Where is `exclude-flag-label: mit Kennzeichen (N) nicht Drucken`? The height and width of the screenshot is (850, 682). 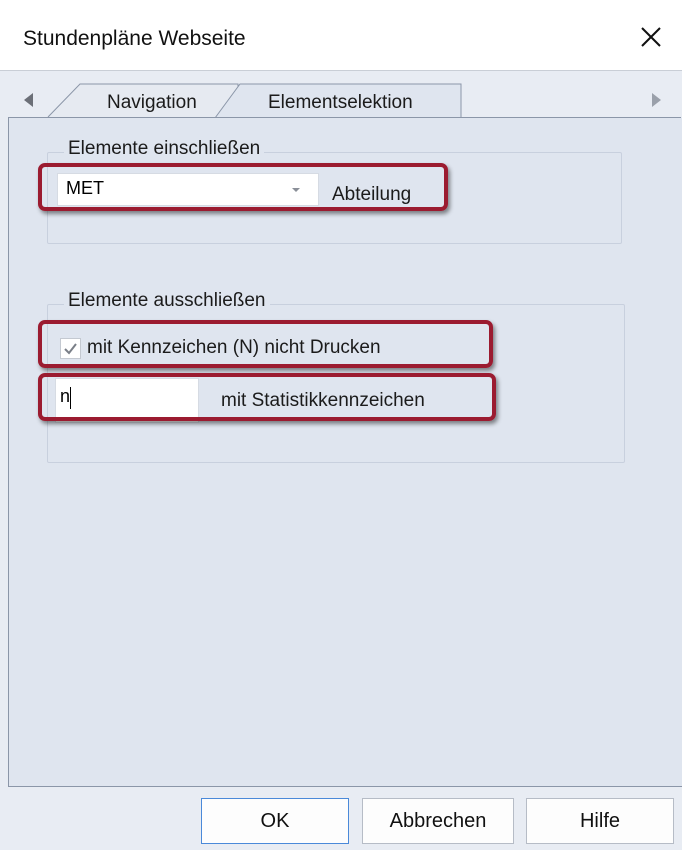
exclude-flag-label: mit Kennzeichen (N) nicht Drucken is located at coordinates (234, 348).